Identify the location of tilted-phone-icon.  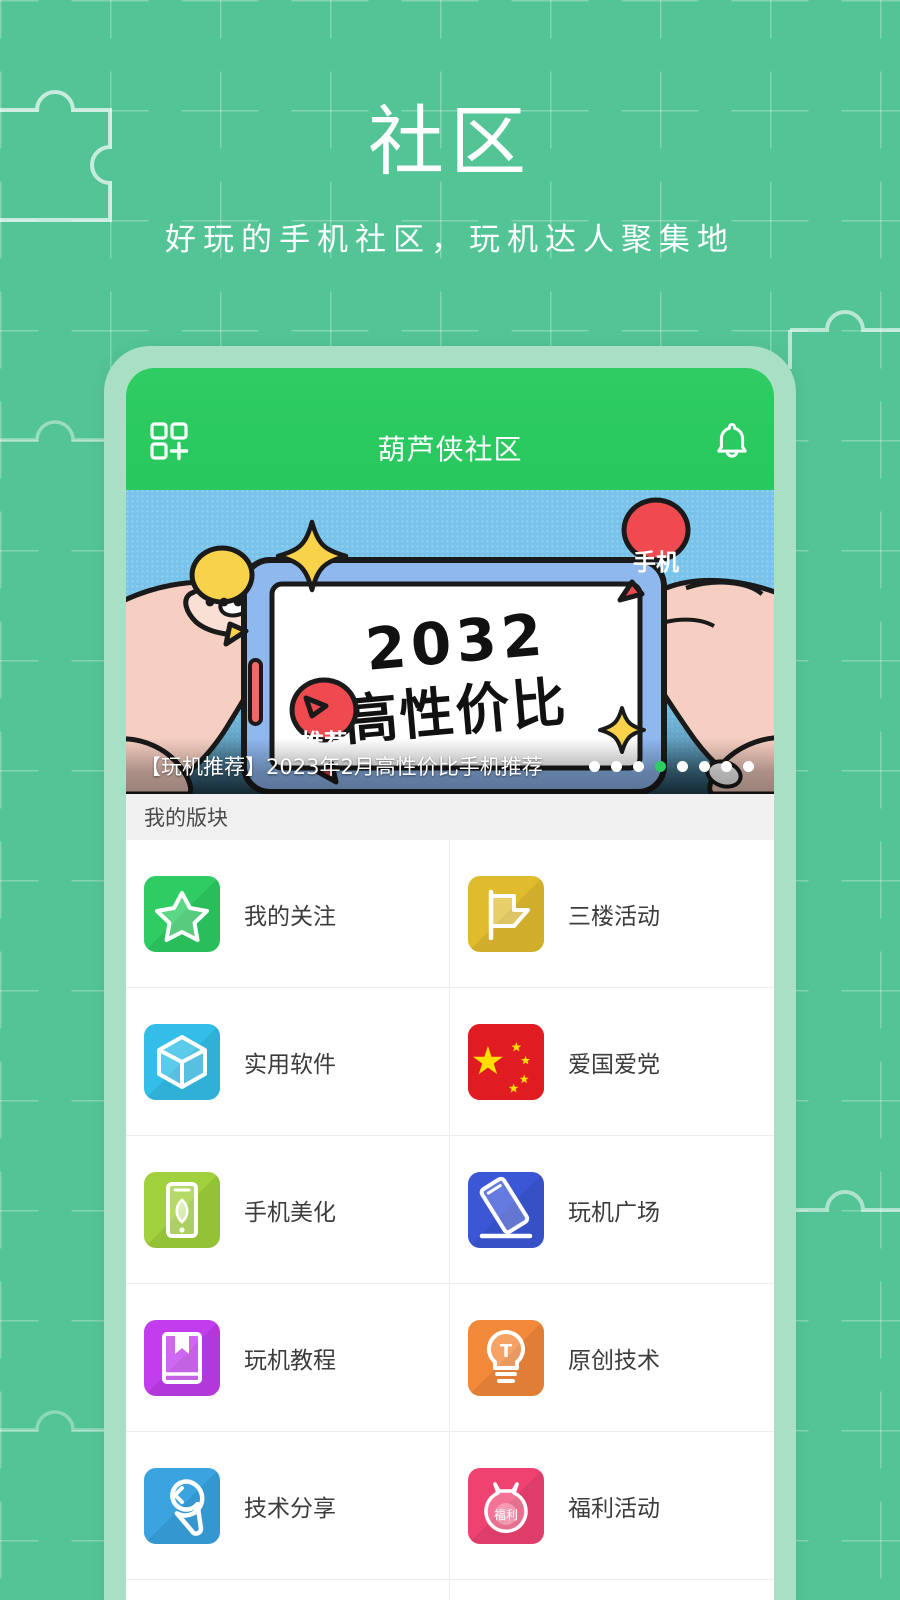
(506, 1209).